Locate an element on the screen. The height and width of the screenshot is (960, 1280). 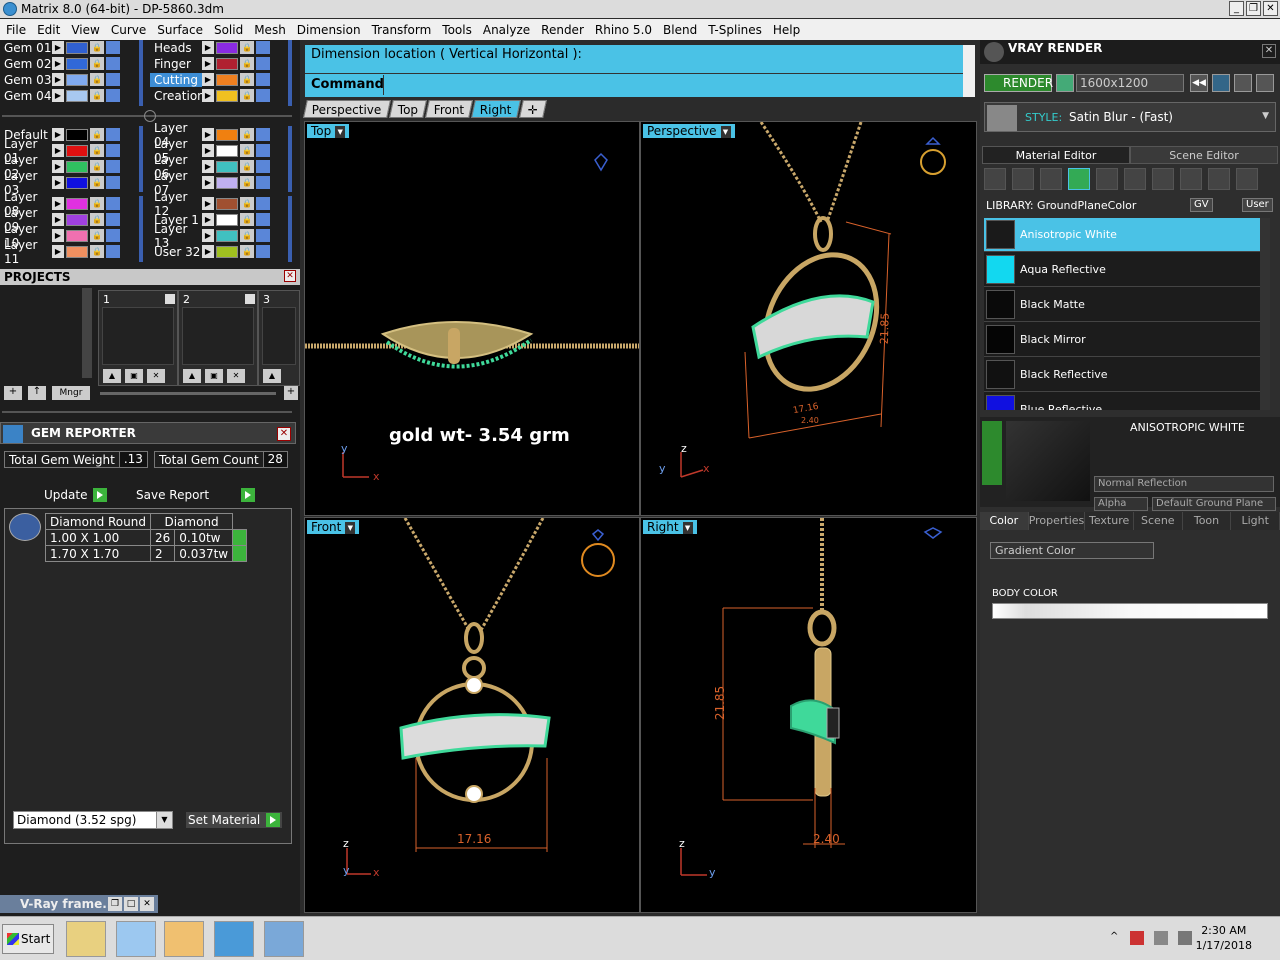
menu-blend: Blend is located at coordinates (680, 30).